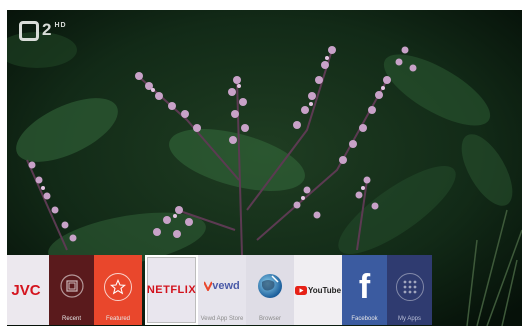  What do you see at coordinates (208, 286) in the screenshot?
I see `vewd-swoosh-icon` at bounding box center [208, 286].